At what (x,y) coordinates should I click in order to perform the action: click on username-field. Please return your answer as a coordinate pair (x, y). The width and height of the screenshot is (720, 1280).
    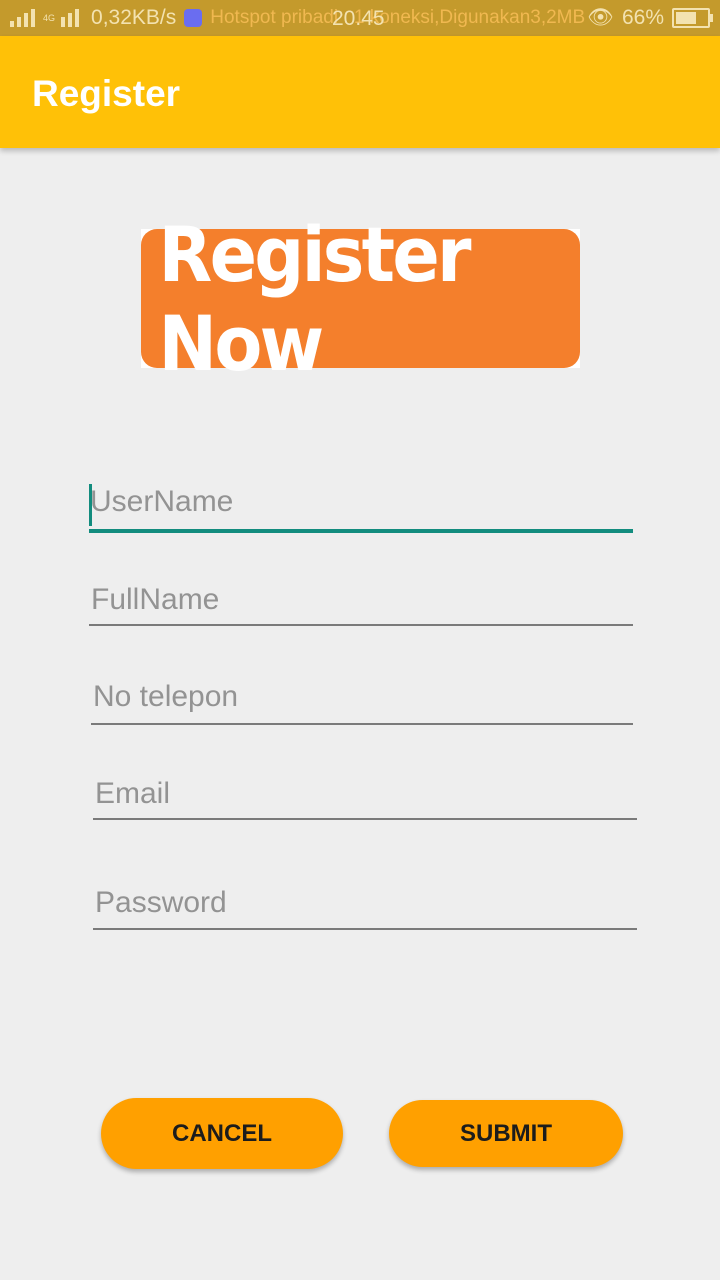
    Looking at the image, I should click on (361, 507).